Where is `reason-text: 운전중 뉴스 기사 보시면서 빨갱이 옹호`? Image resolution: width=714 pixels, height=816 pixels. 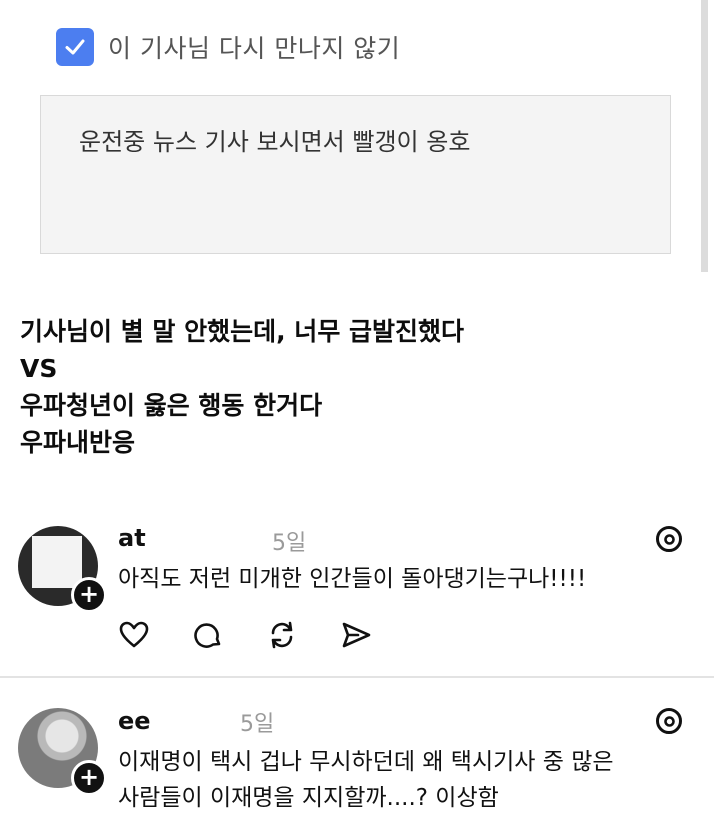
reason-text: 운전중 뉴스 기사 보시면서 빨갱이 옹호 is located at coordinates (275, 142).